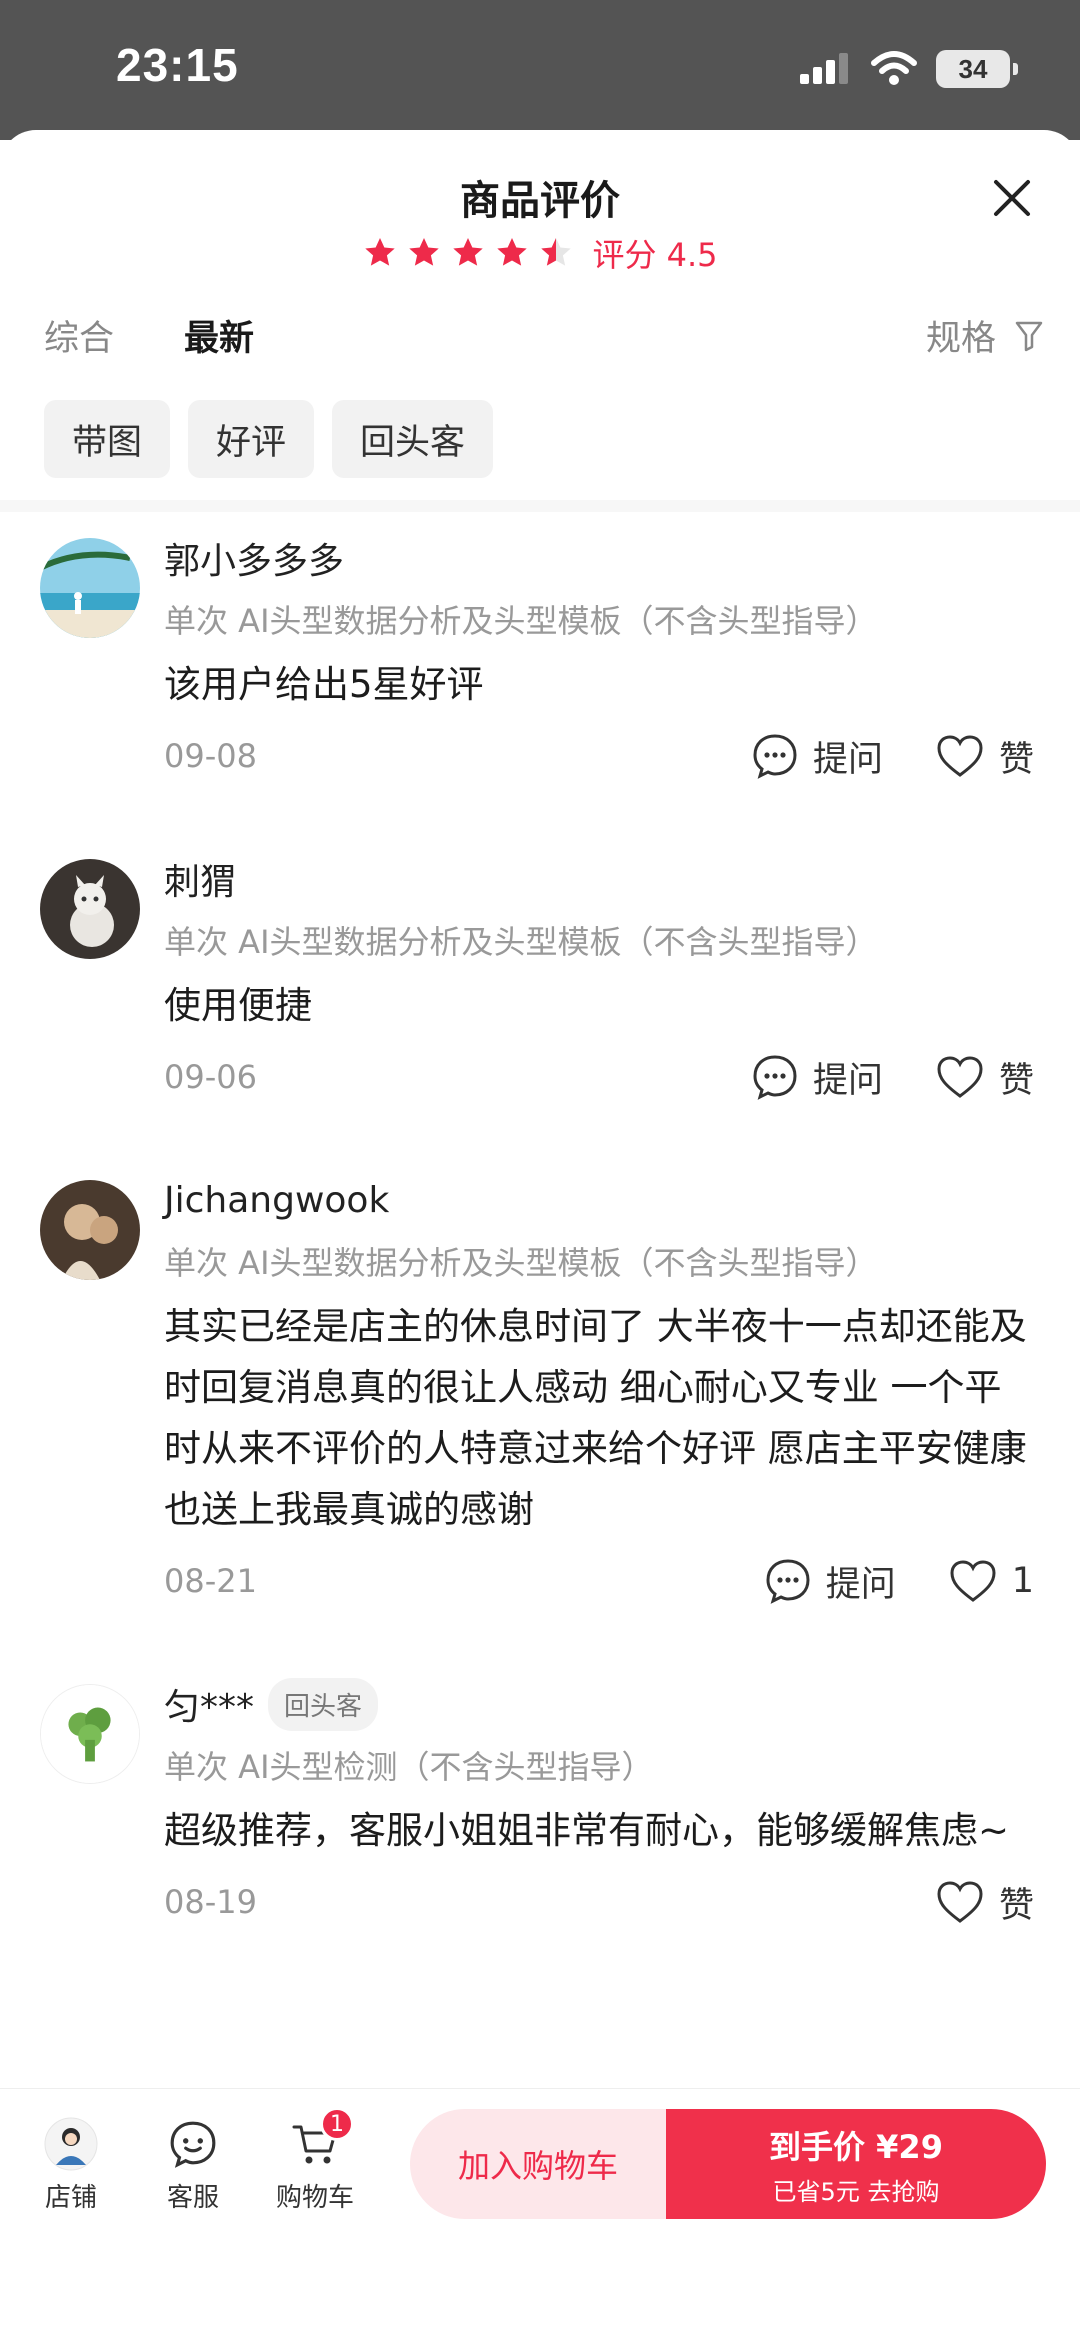 The image size is (1080, 2337). Describe the element at coordinates (210, 756) in the screenshot. I see `review-date: 09-08` at that location.